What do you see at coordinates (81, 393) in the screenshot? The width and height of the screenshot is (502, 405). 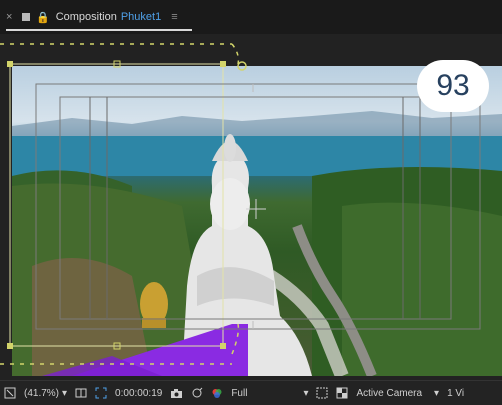 I see `grid-guide-options-icon` at bounding box center [81, 393].